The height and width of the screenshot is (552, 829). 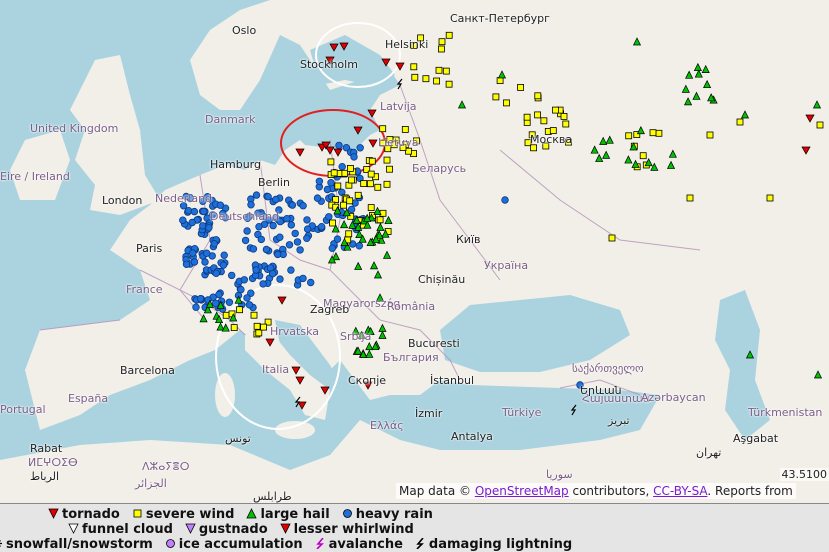 What do you see at coordinates (680, 491) in the screenshot?
I see `cc-by-sa-link: CC-BY-SA` at bounding box center [680, 491].